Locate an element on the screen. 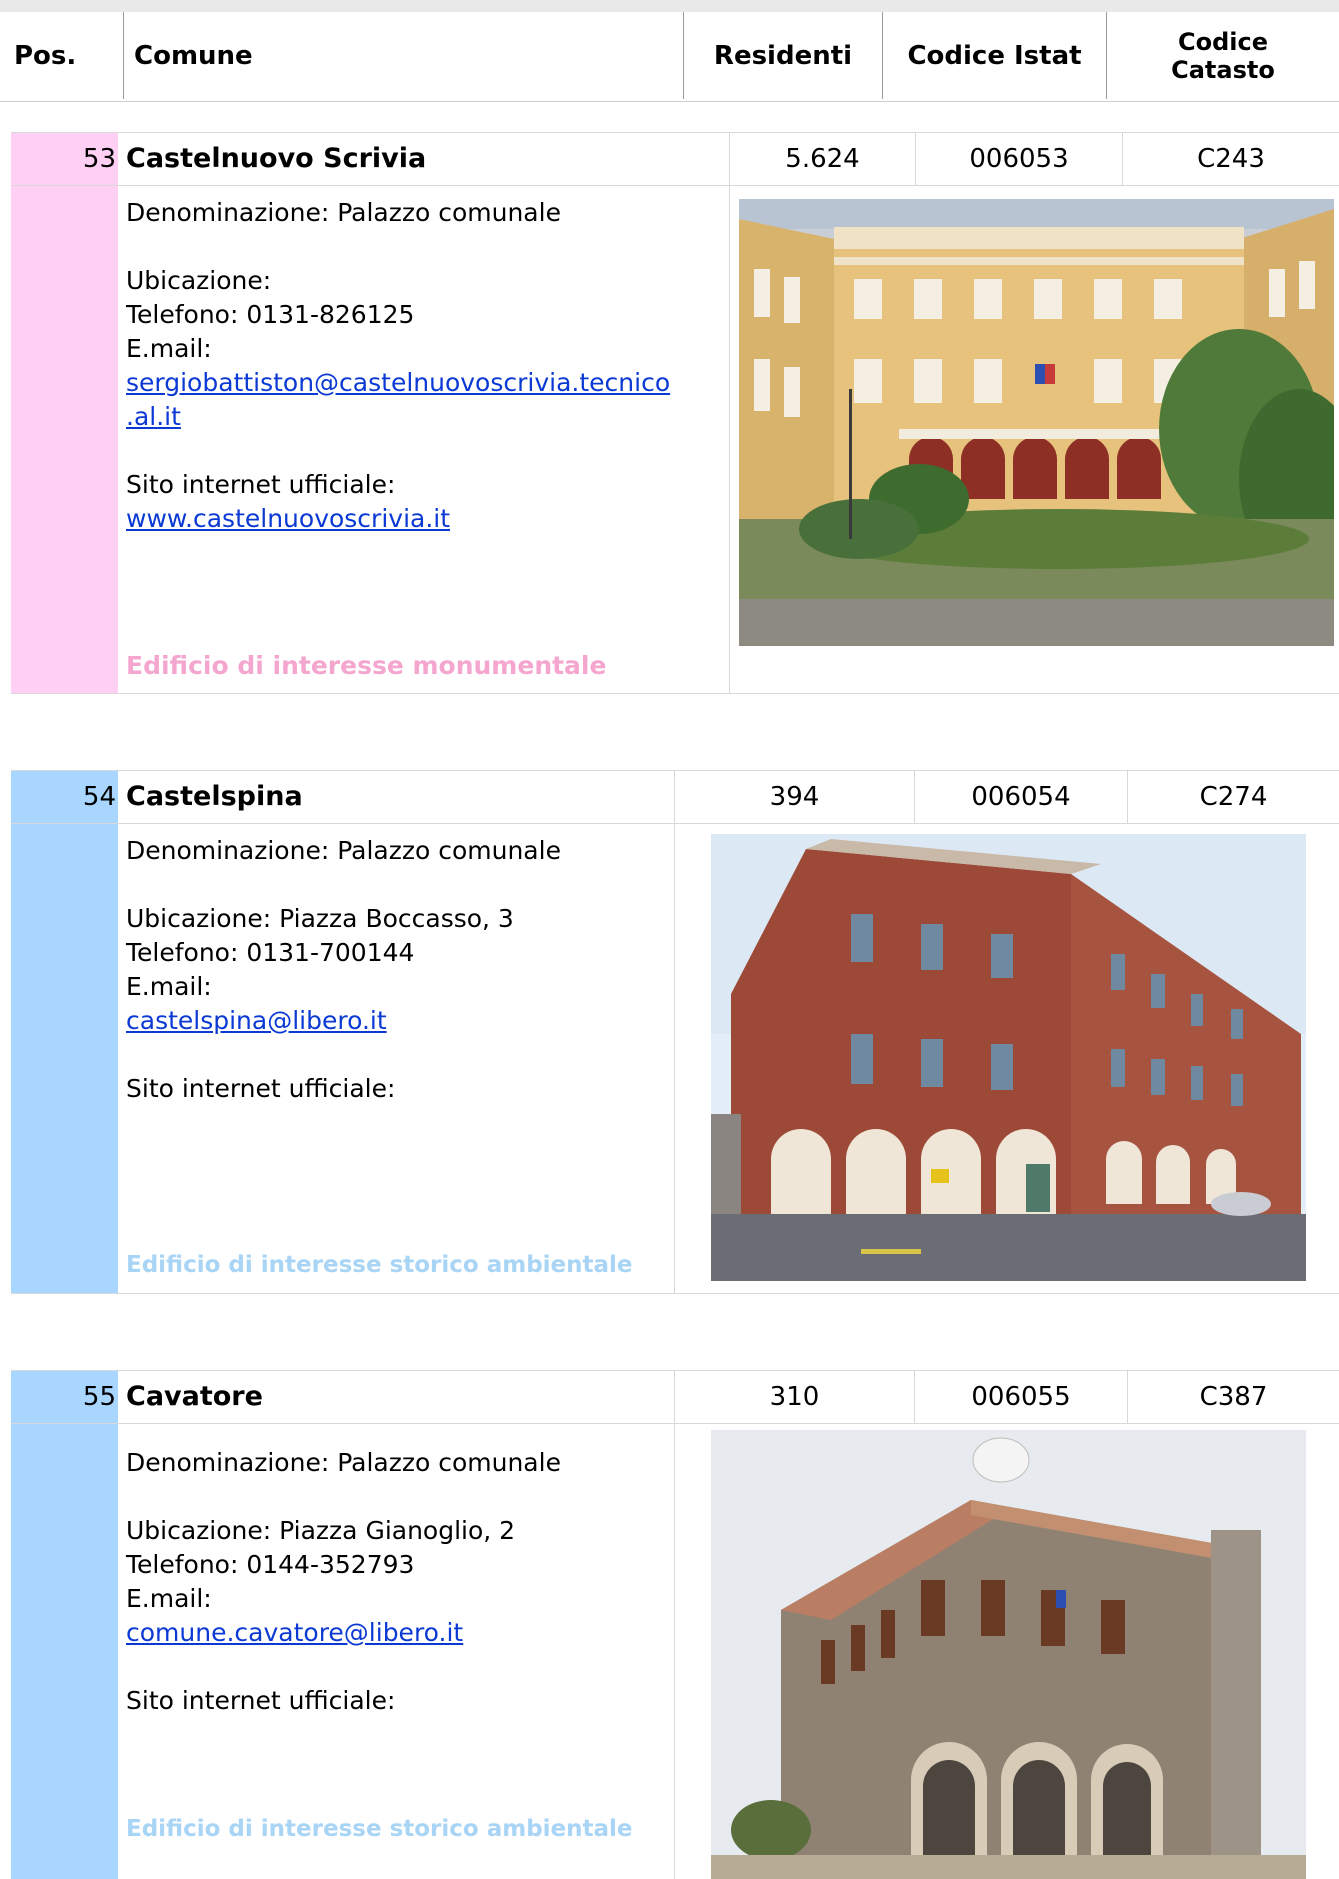  record-codice-istat: 006053 is located at coordinates (1018, 159).